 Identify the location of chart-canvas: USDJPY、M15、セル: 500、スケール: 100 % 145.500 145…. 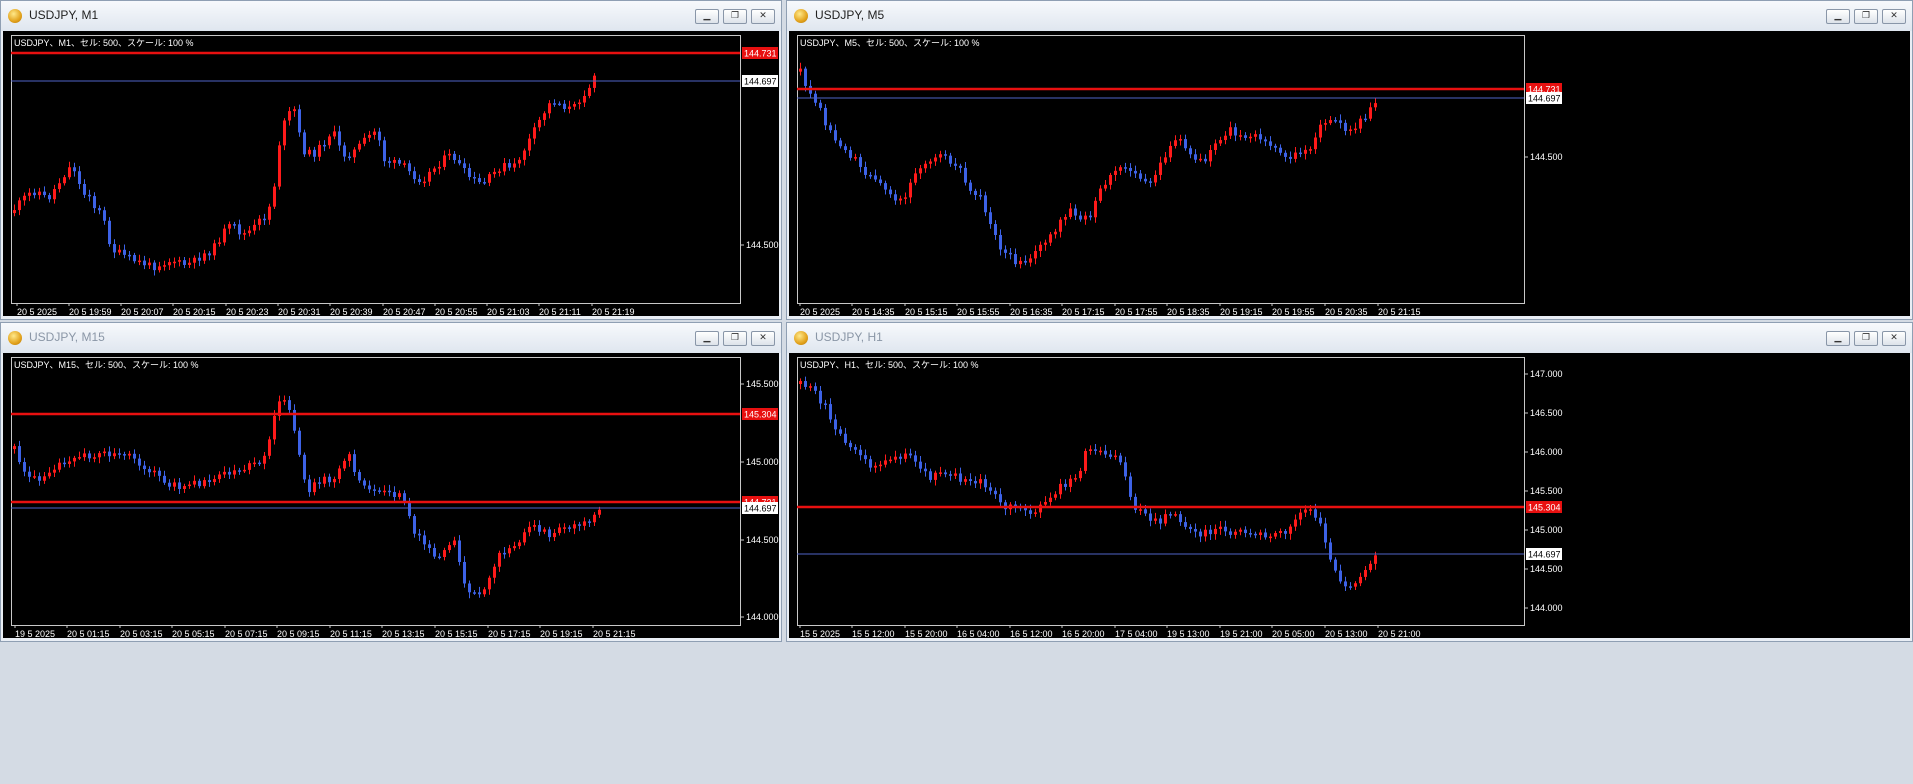
(391, 495).